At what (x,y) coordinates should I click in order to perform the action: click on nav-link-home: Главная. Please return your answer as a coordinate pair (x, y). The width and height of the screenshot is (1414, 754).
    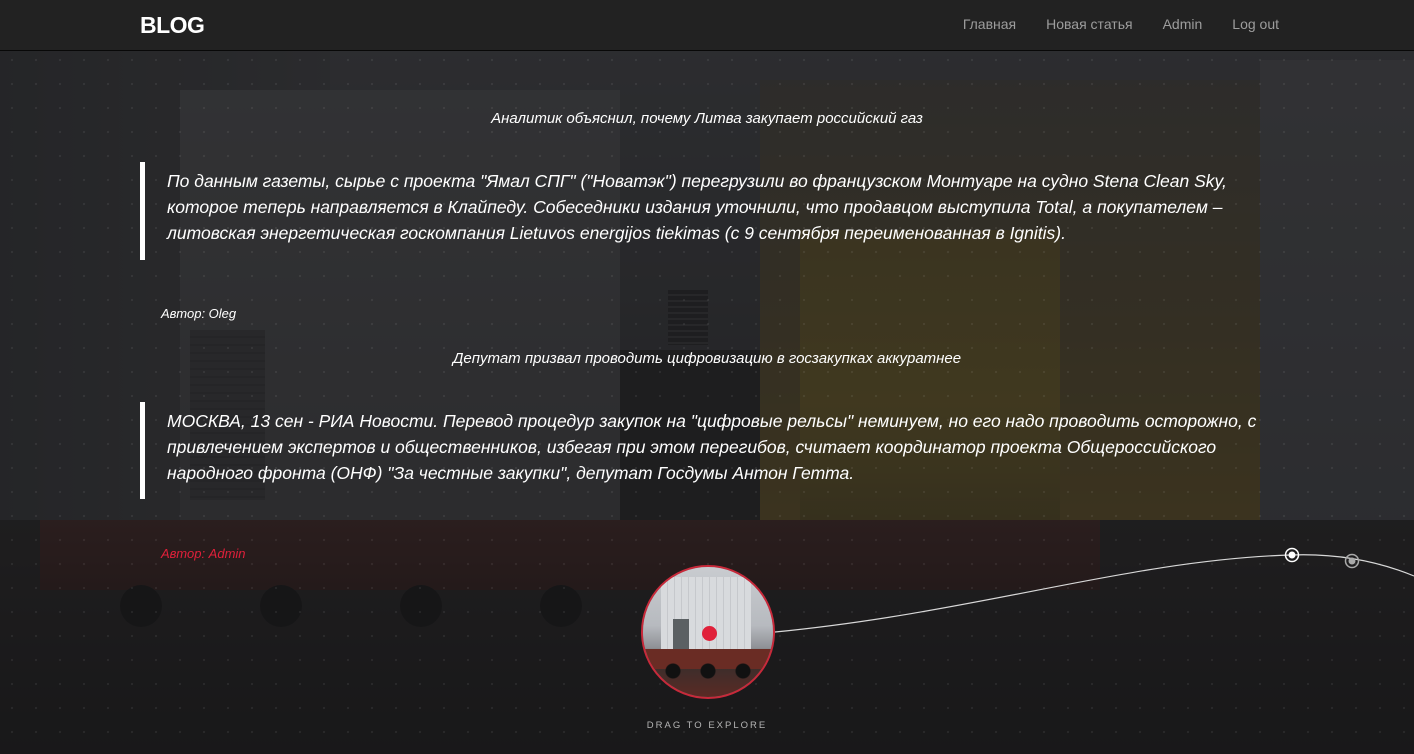
    Looking at the image, I should click on (989, 24).